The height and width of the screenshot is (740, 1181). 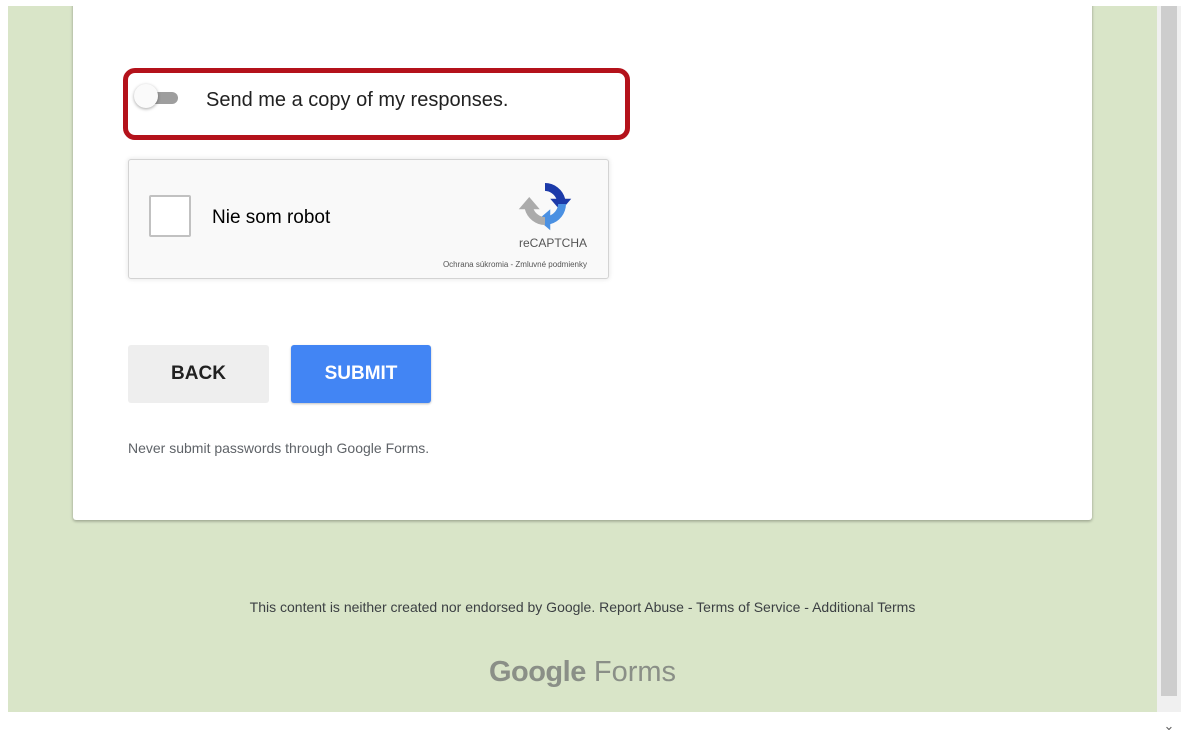 What do you see at coordinates (361, 374) in the screenshot?
I see `submit-button: SUBMIT` at bounding box center [361, 374].